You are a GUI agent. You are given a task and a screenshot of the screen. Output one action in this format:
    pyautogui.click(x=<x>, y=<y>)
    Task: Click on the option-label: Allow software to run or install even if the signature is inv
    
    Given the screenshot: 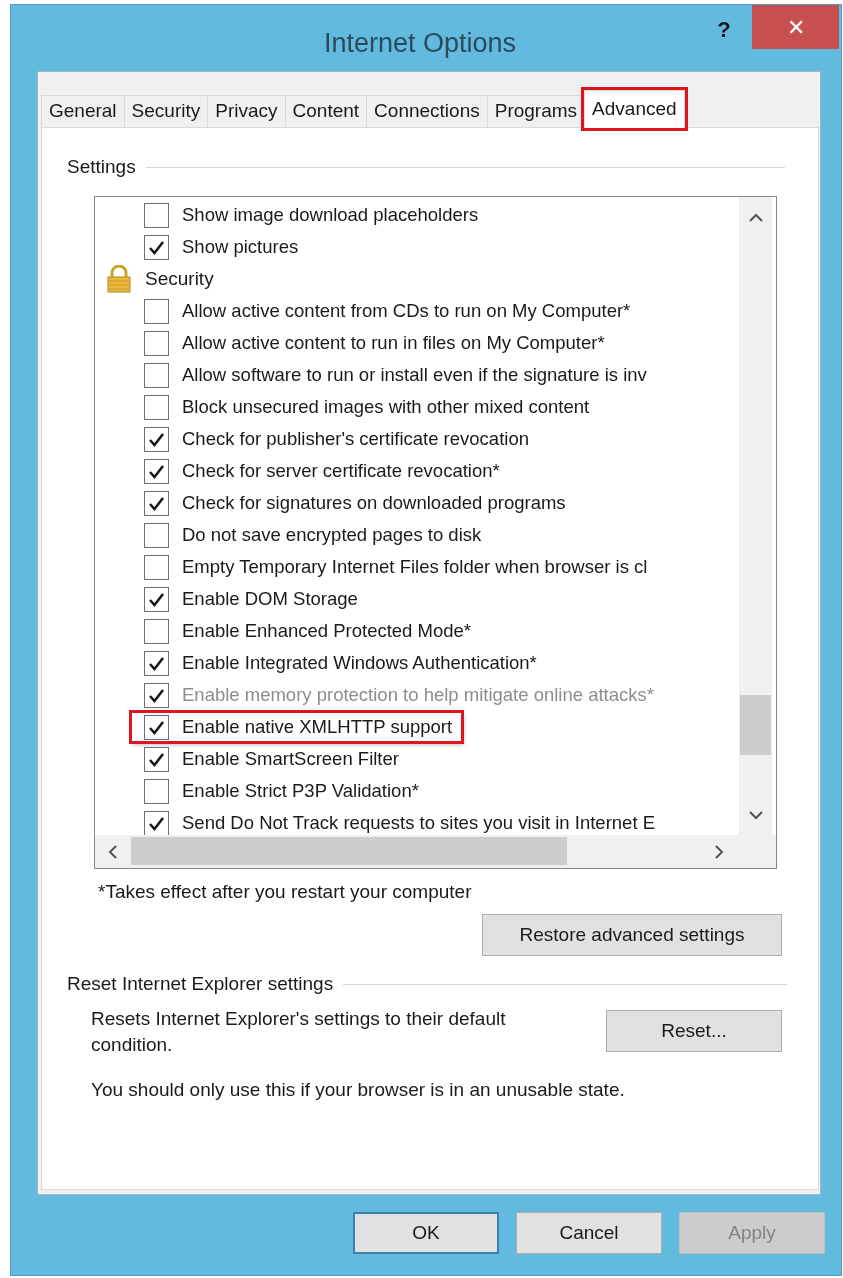 What is the action you would take?
    pyautogui.click(x=414, y=375)
    